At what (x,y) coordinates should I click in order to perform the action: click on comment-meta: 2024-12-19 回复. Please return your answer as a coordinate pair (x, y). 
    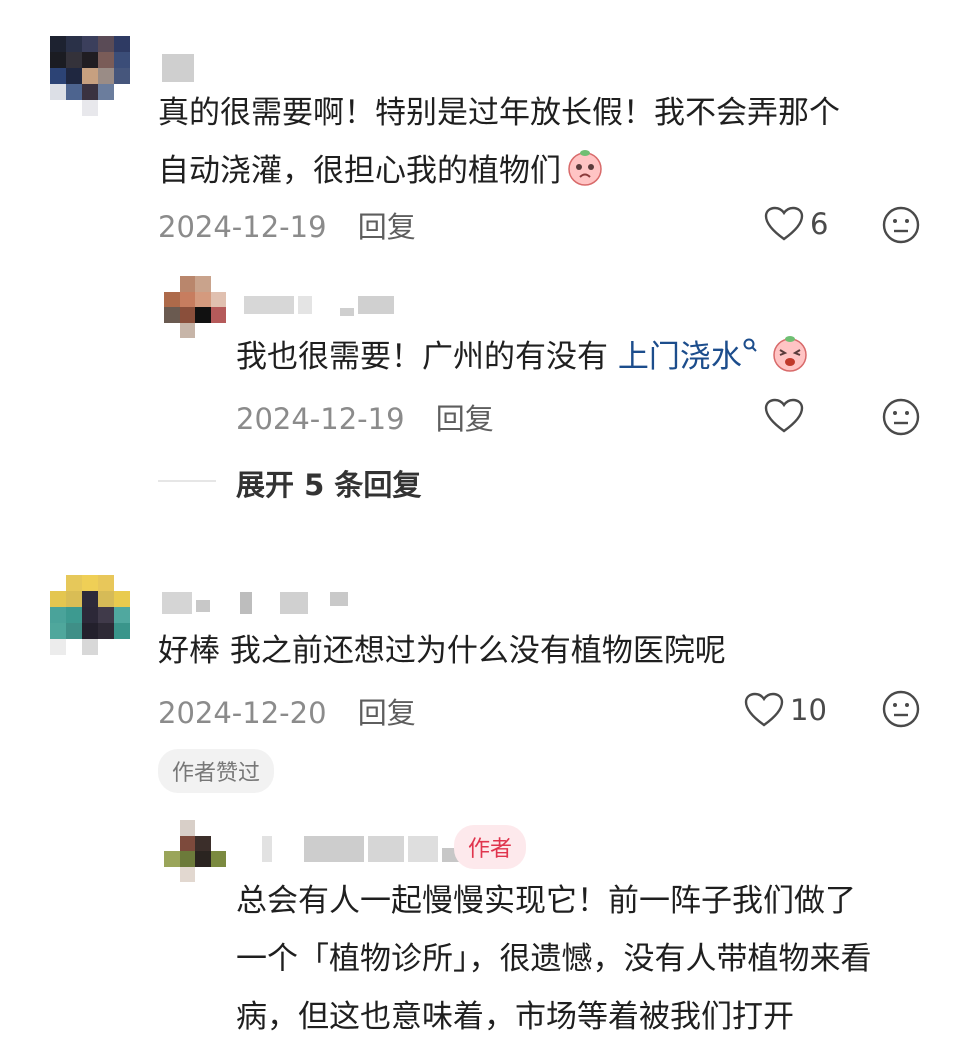
    Looking at the image, I should click on (287, 225).